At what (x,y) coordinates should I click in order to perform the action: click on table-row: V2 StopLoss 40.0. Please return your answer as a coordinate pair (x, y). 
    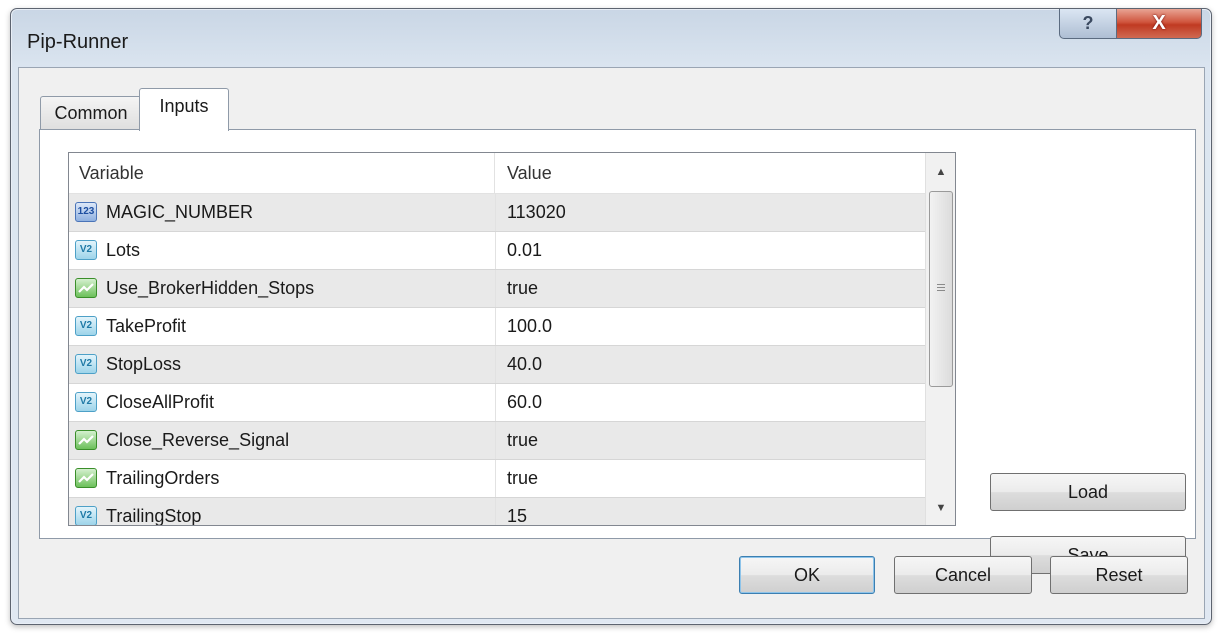
    Looking at the image, I should click on (497, 365).